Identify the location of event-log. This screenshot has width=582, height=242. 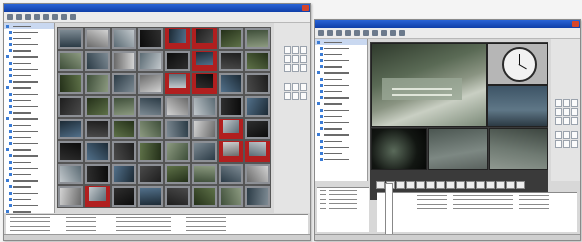
(477, 212).